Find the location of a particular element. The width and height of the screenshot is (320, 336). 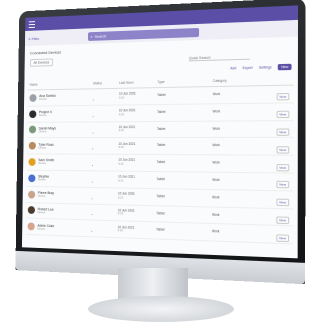

header-last-seen: Last Seen is located at coordinates (138, 82).